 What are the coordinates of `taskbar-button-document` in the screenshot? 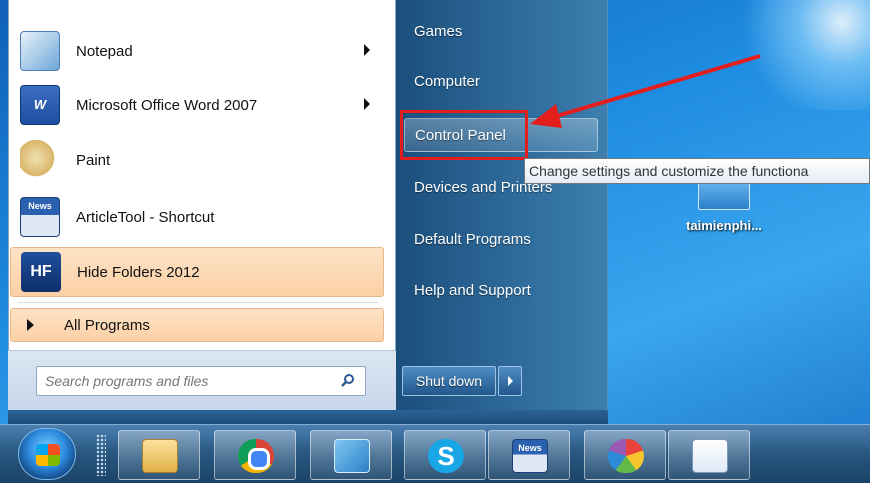 It's located at (709, 455).